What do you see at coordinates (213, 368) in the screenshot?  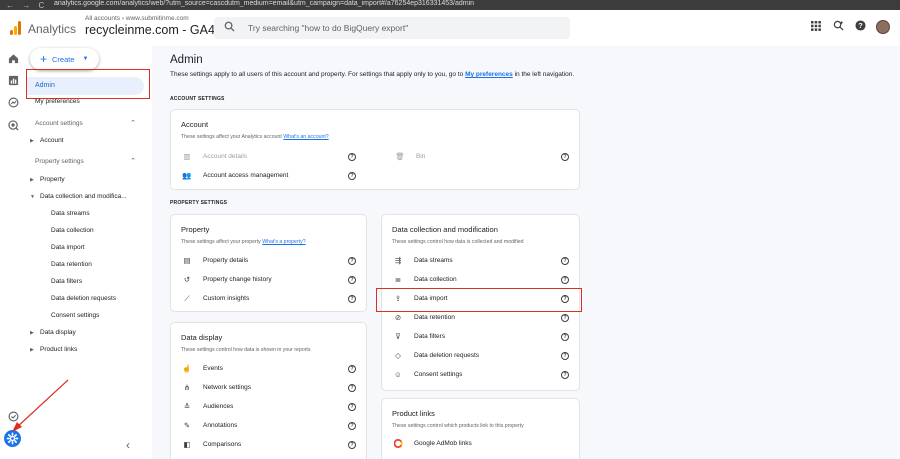 I see `row-label: Events` at bounding box center [213, 368].